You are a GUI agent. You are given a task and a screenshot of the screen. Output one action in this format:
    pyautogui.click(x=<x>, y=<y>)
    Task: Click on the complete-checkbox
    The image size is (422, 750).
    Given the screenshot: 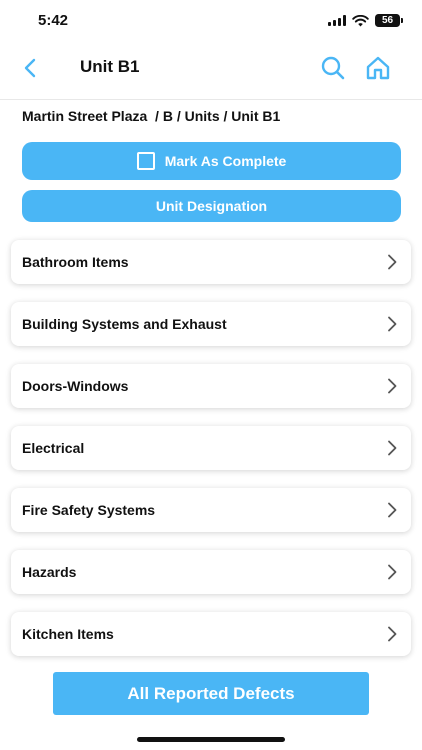 What is the action you would take?
    pyautogui.click(x=145, y=161)
    